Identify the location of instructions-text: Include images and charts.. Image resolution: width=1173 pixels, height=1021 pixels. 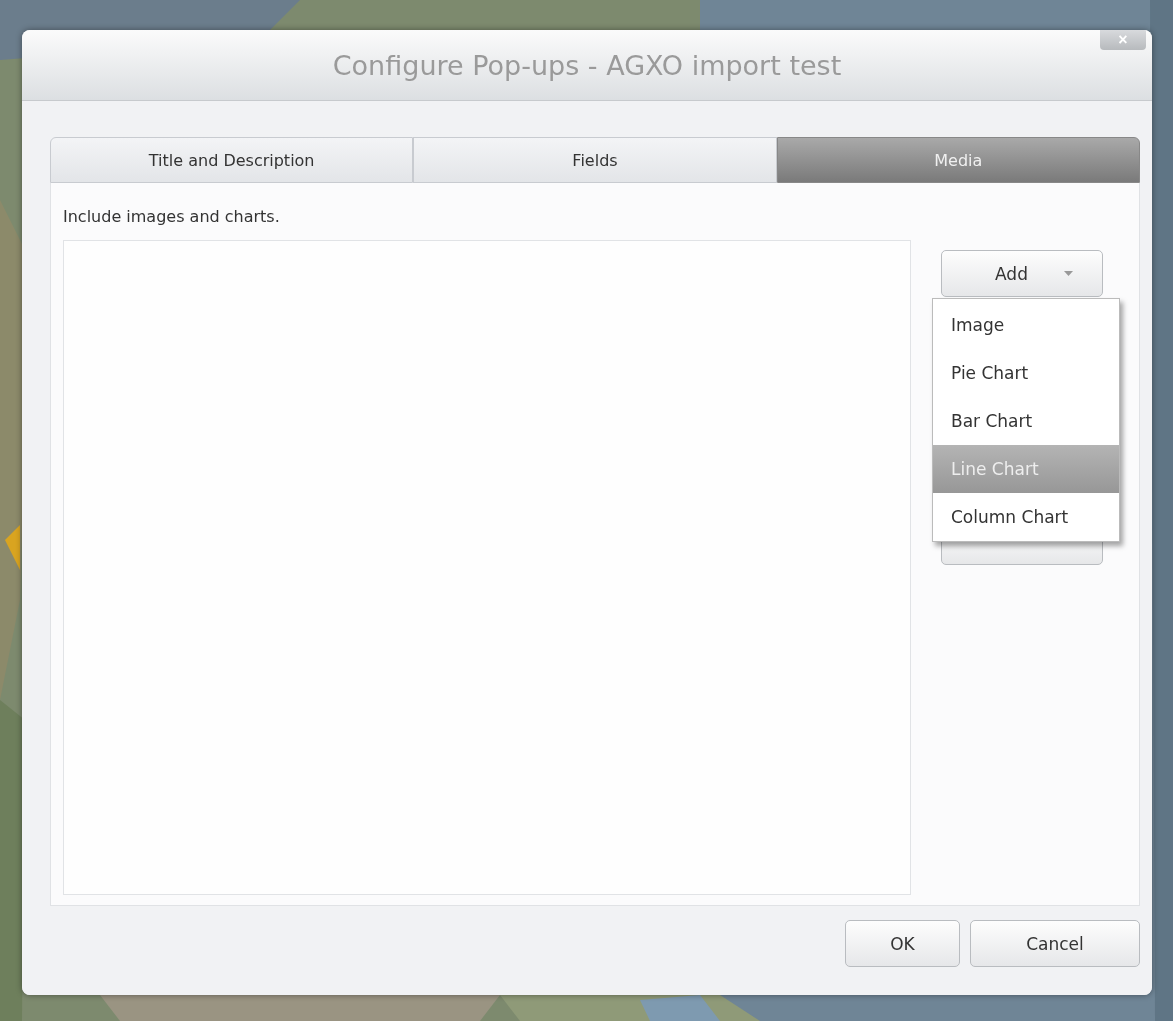
(172, 216).